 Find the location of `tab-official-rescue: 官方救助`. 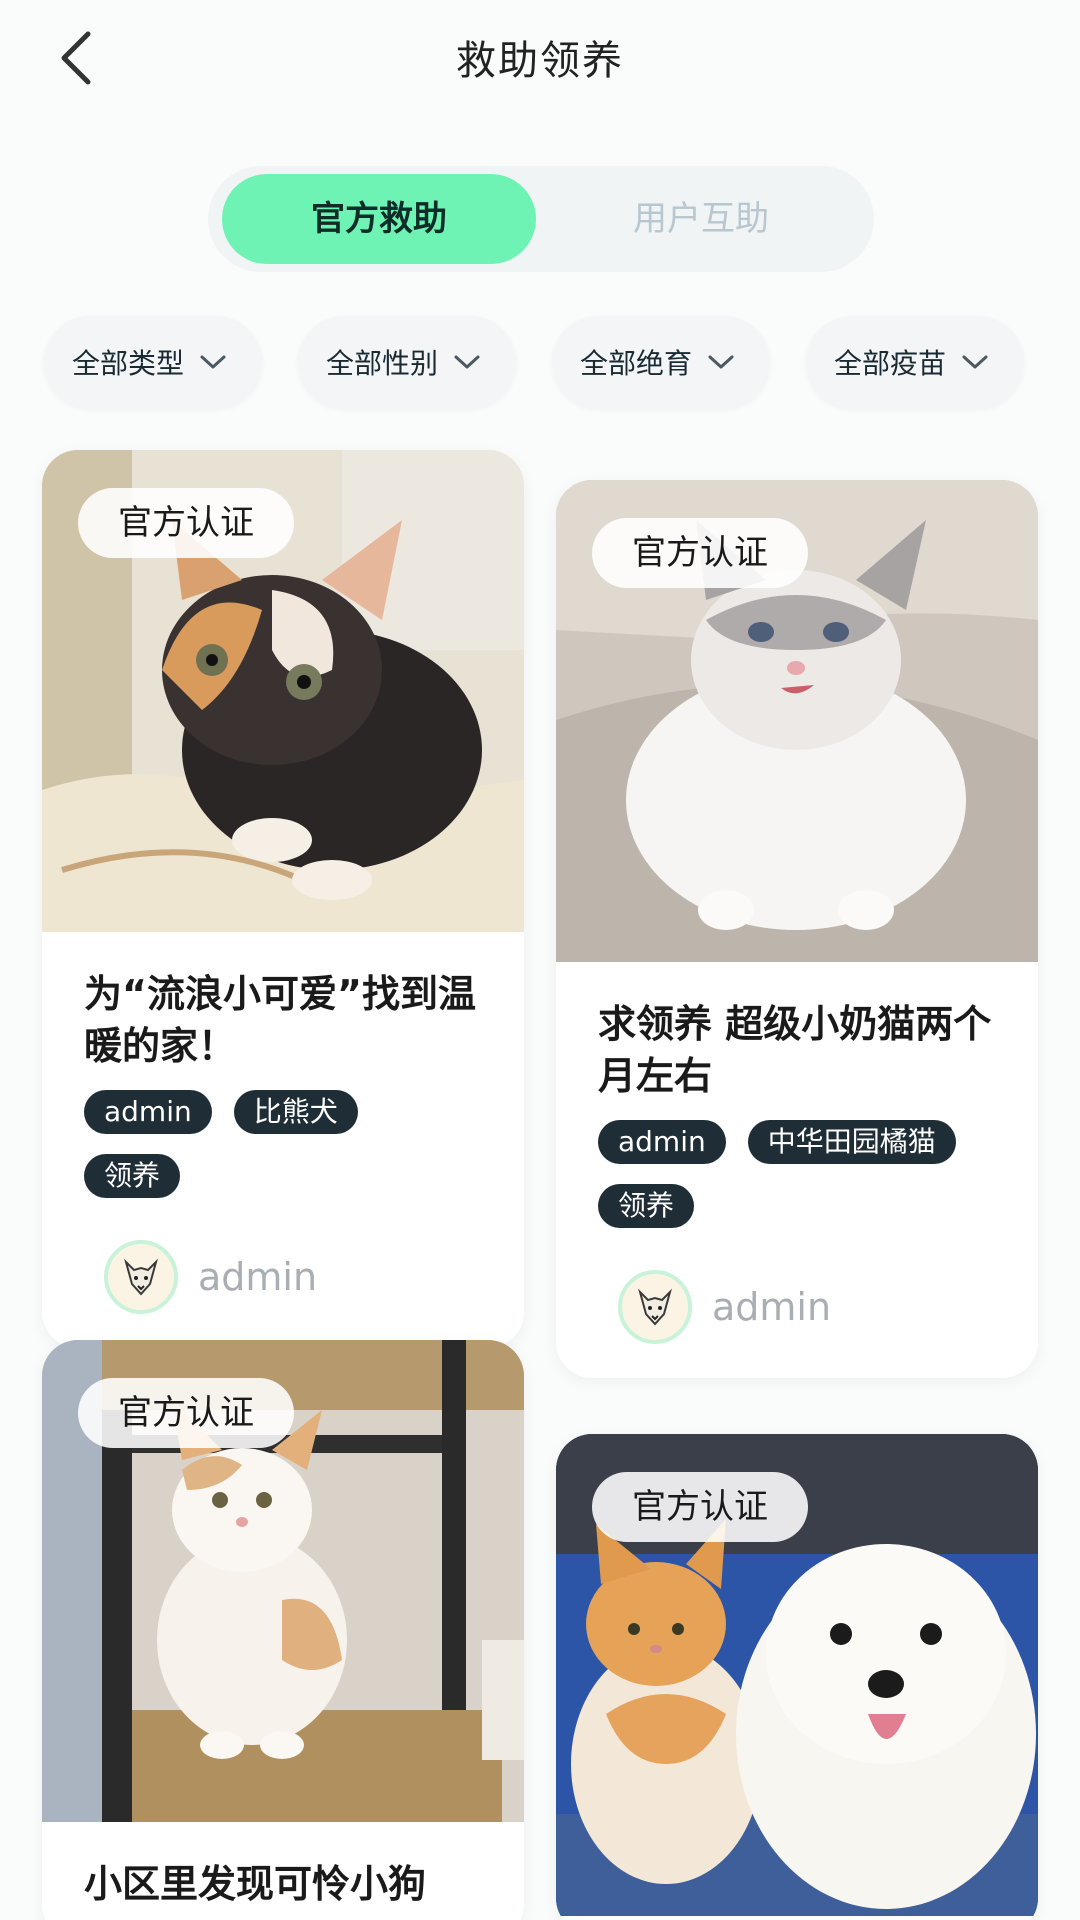

tab-official-rescue: 官方救助 is located at coordinates (379, 219).